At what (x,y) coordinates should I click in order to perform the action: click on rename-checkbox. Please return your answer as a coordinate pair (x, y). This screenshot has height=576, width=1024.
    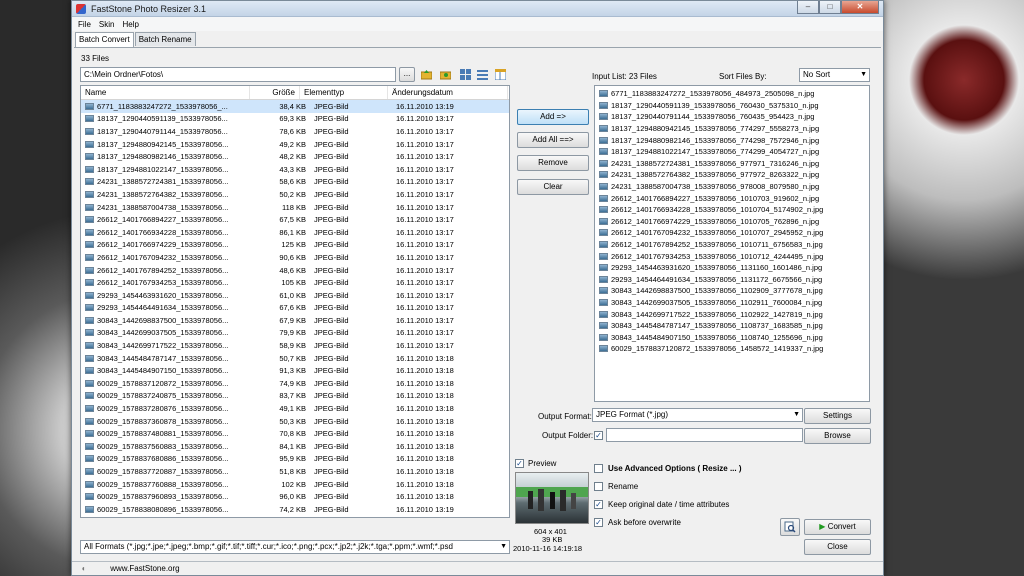
    Looking at the image, I should click on (598, 486).